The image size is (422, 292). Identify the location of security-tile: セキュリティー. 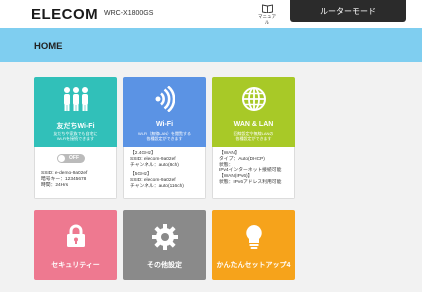
(75, 245).